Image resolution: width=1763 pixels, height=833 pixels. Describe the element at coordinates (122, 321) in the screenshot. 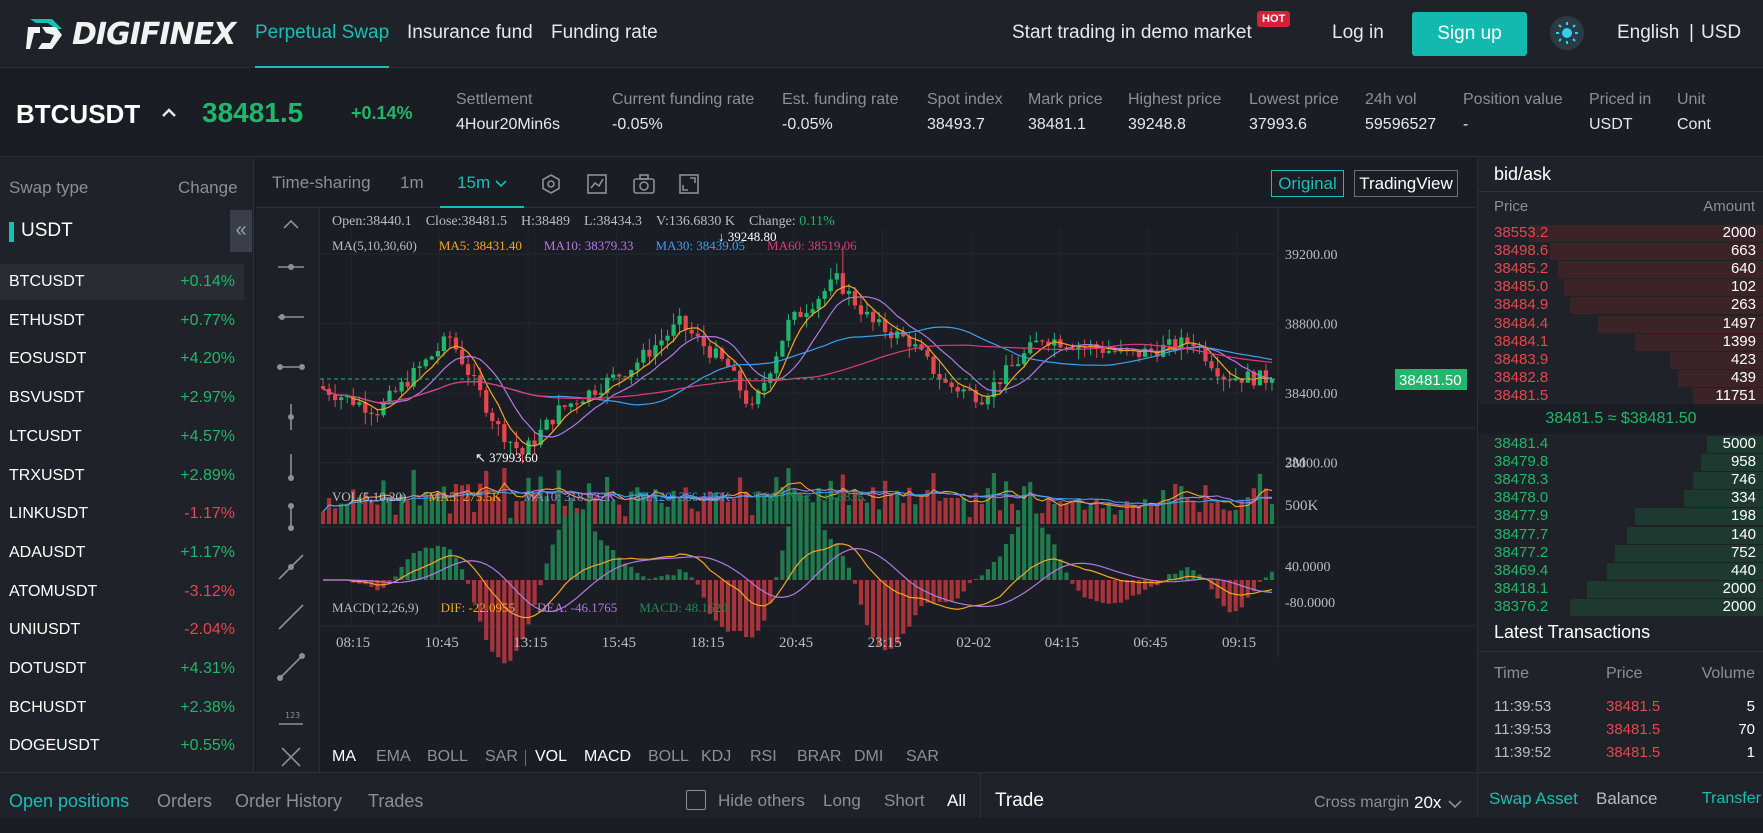

I see `swap-list-item: ETHUSDT+0.77%` at that location.